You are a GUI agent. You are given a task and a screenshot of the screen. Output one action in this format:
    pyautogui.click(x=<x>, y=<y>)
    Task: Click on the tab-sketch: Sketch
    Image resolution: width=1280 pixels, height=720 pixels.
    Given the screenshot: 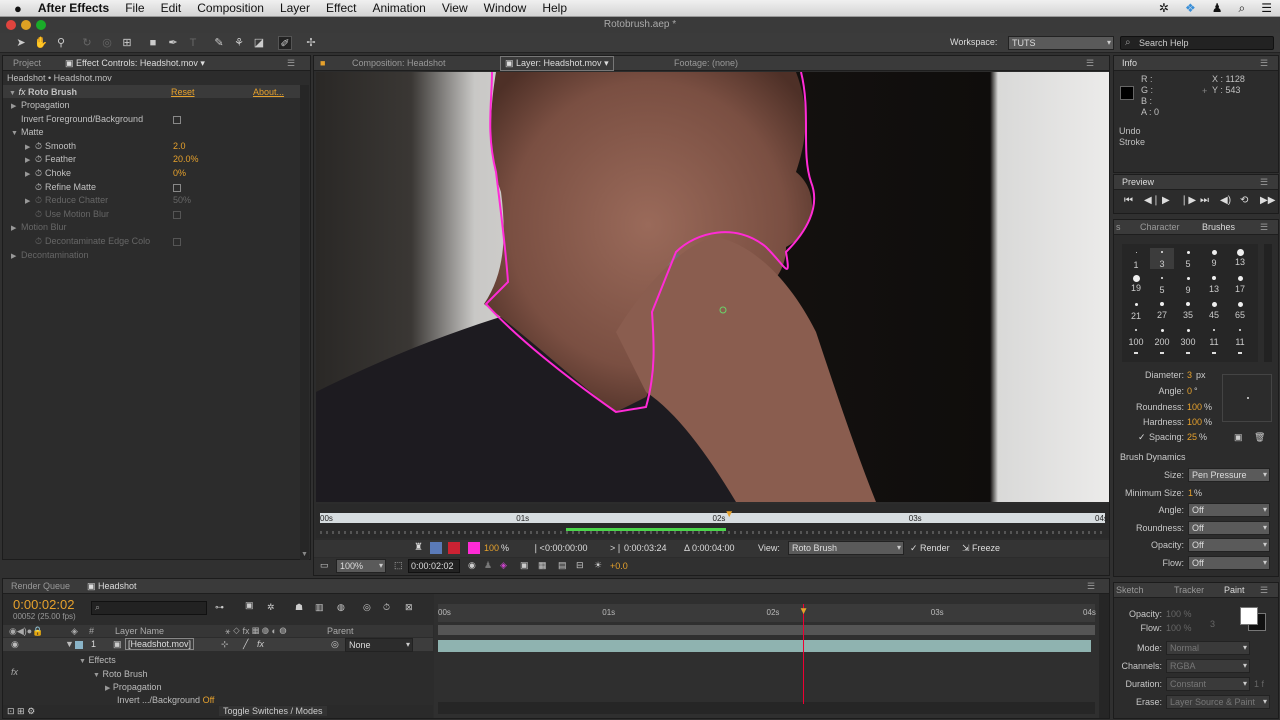 What is the action you would take?
    pyautogui.click(x=1130, y=590)
    